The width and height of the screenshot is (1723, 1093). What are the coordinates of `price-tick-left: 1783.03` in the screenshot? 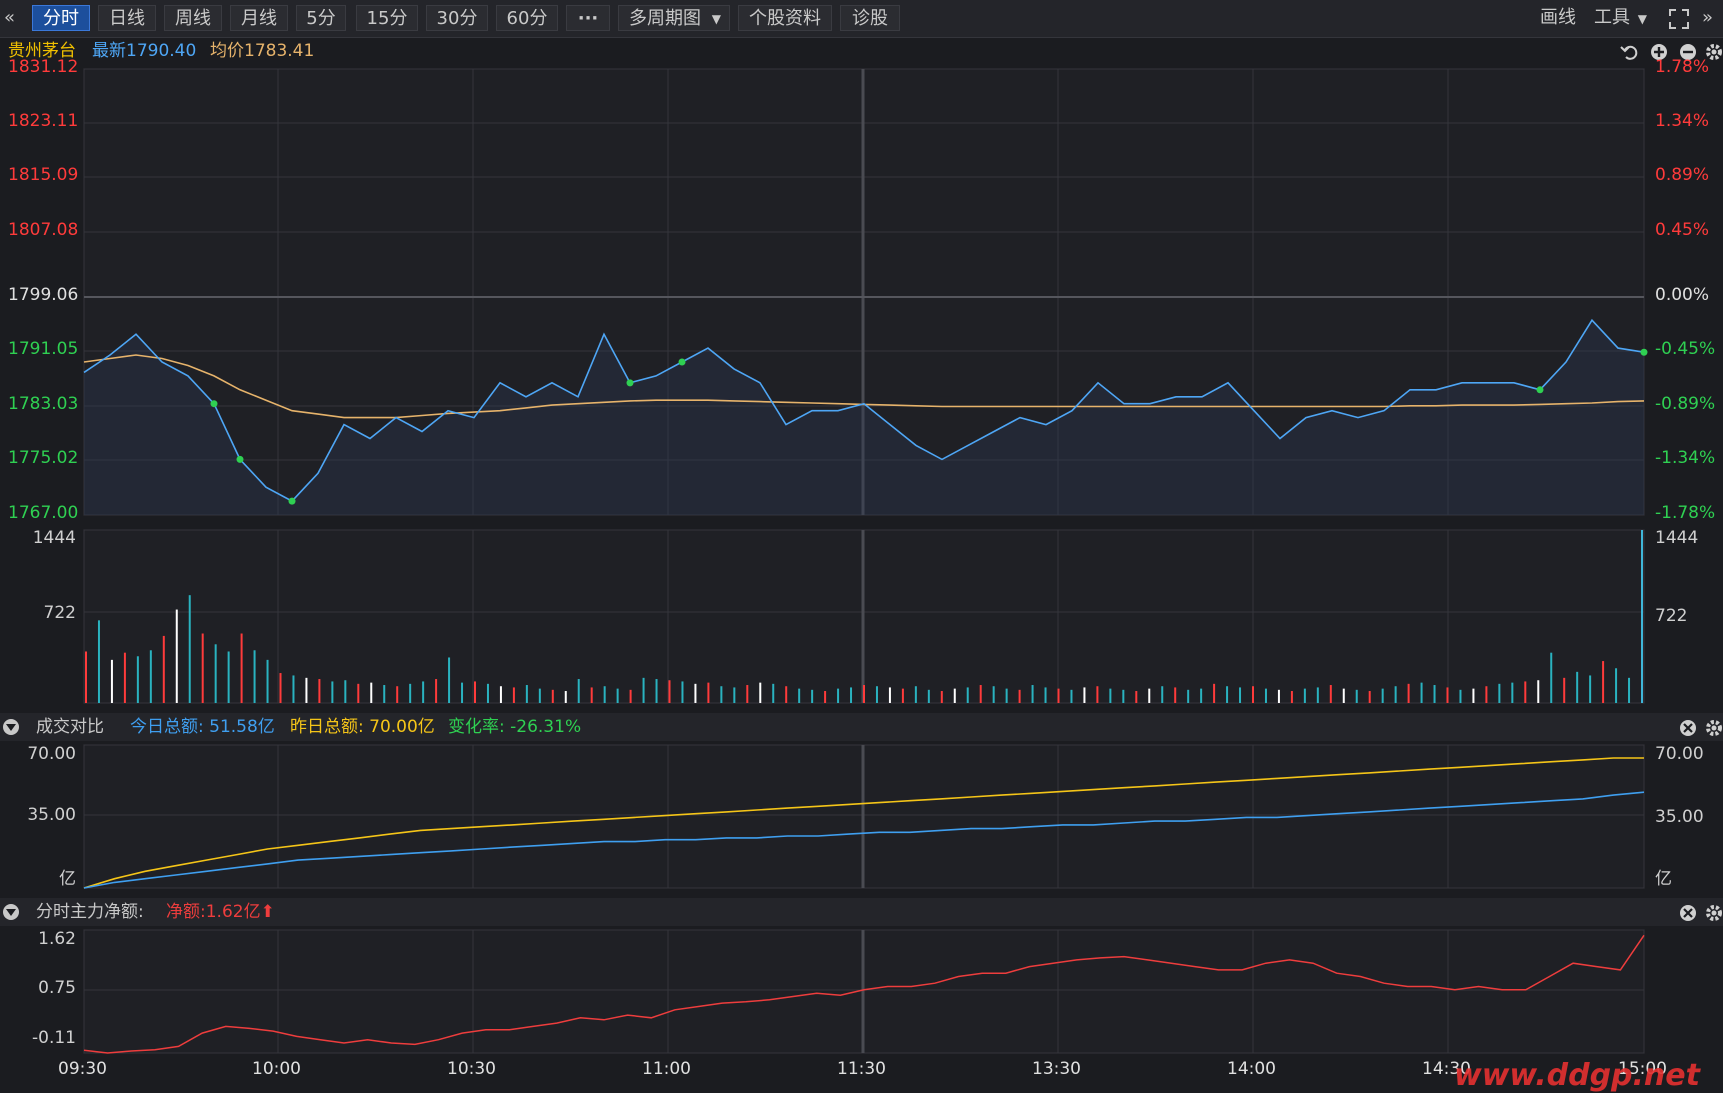 It's located at (43, 404).